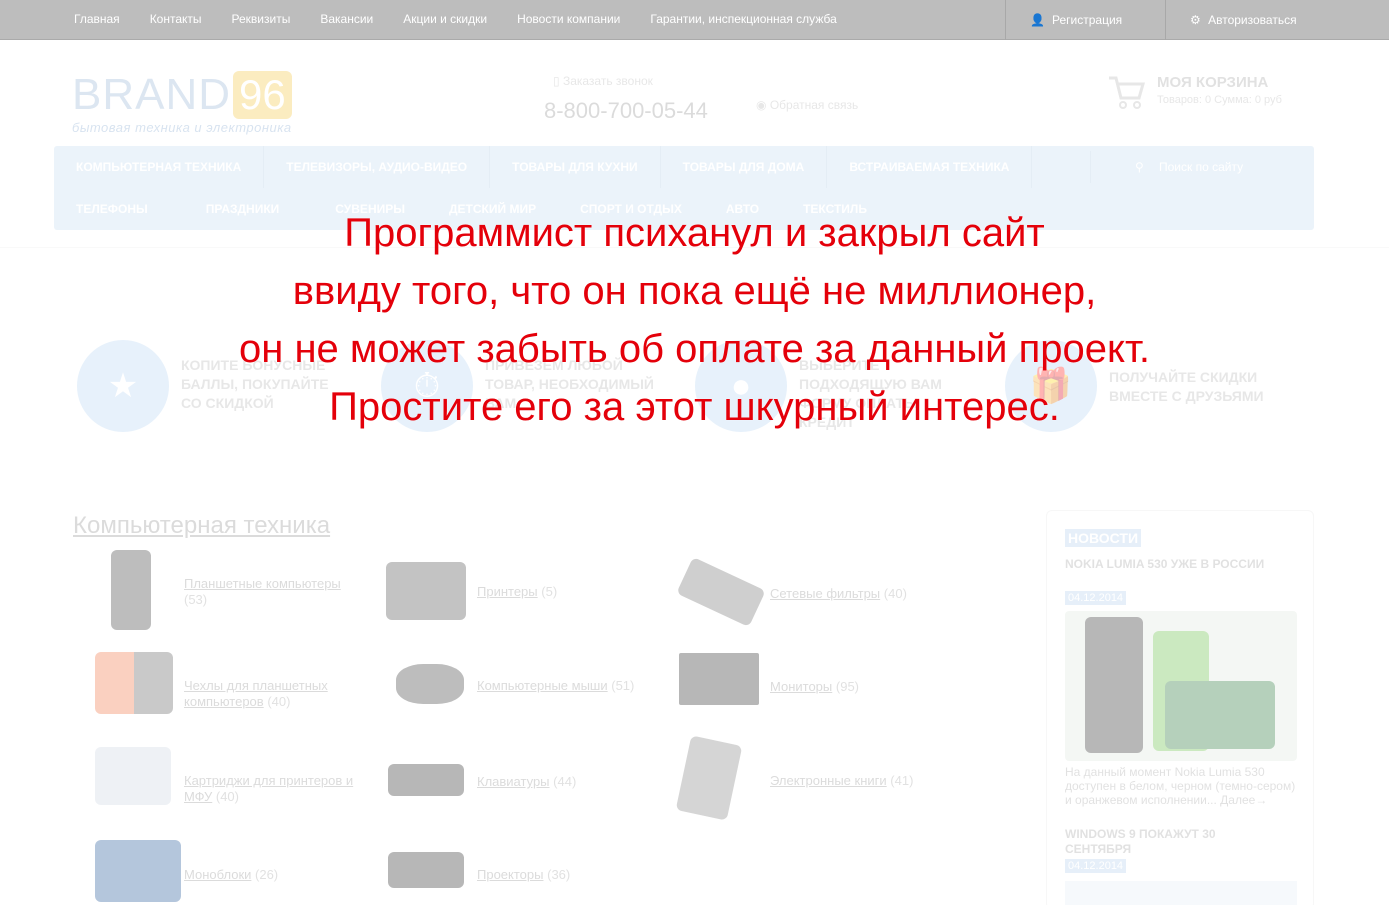 This screenshot has width=1389, height=905. Describe the element at coordinates (1201, 167) in the screenshot. I see `search-placeholder: Поиск по сайту` at that location.